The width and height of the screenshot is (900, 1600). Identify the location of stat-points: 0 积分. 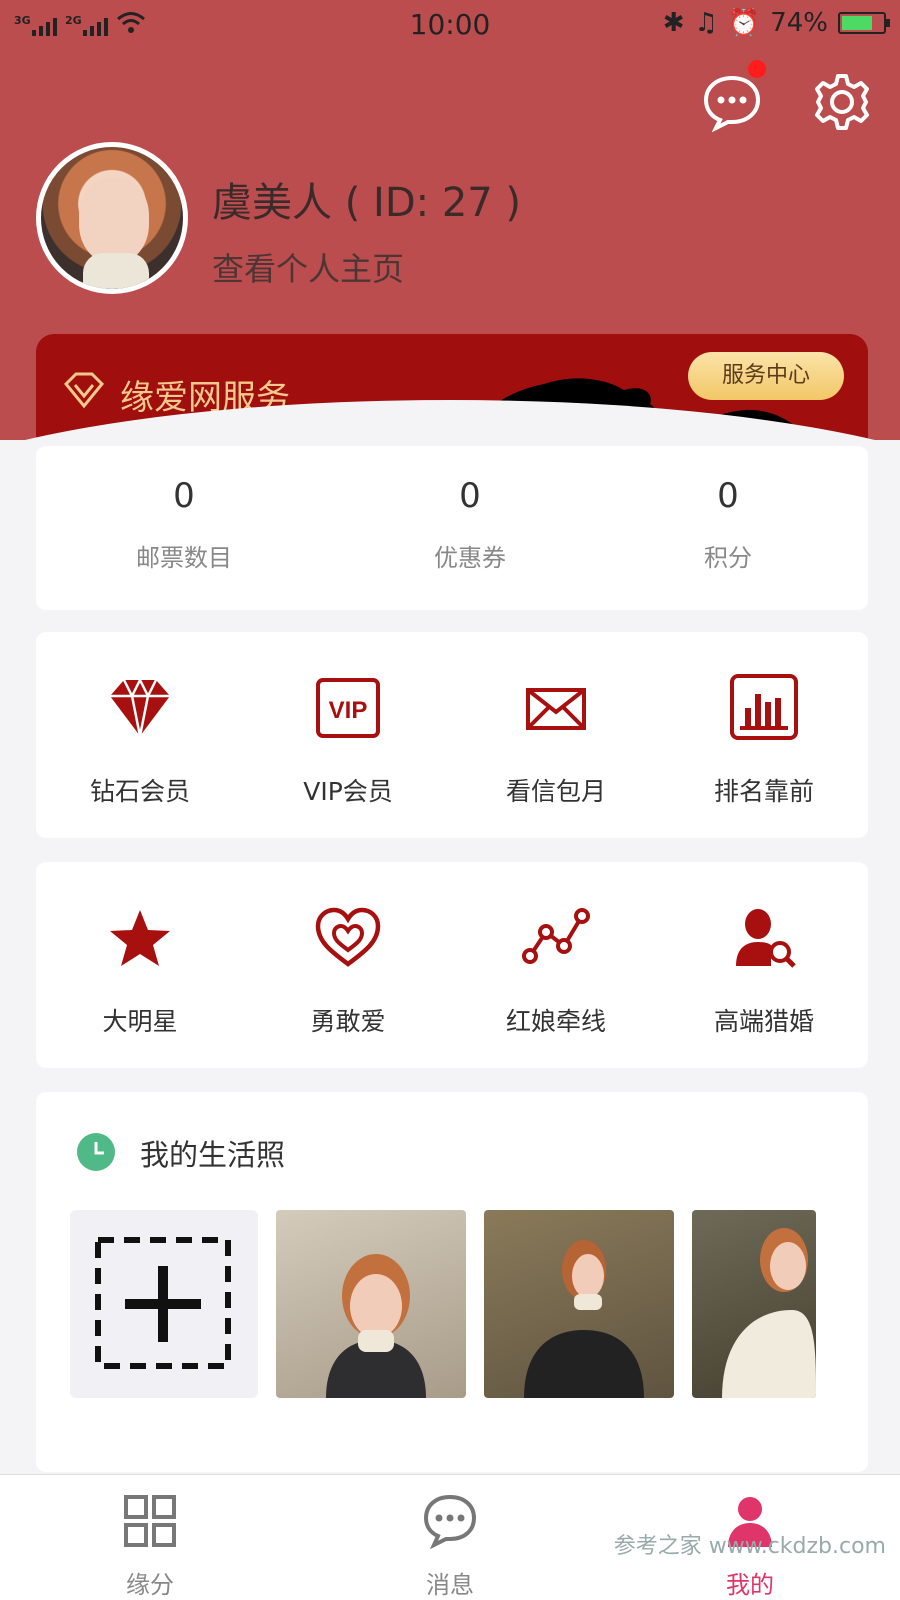
(728, 524).